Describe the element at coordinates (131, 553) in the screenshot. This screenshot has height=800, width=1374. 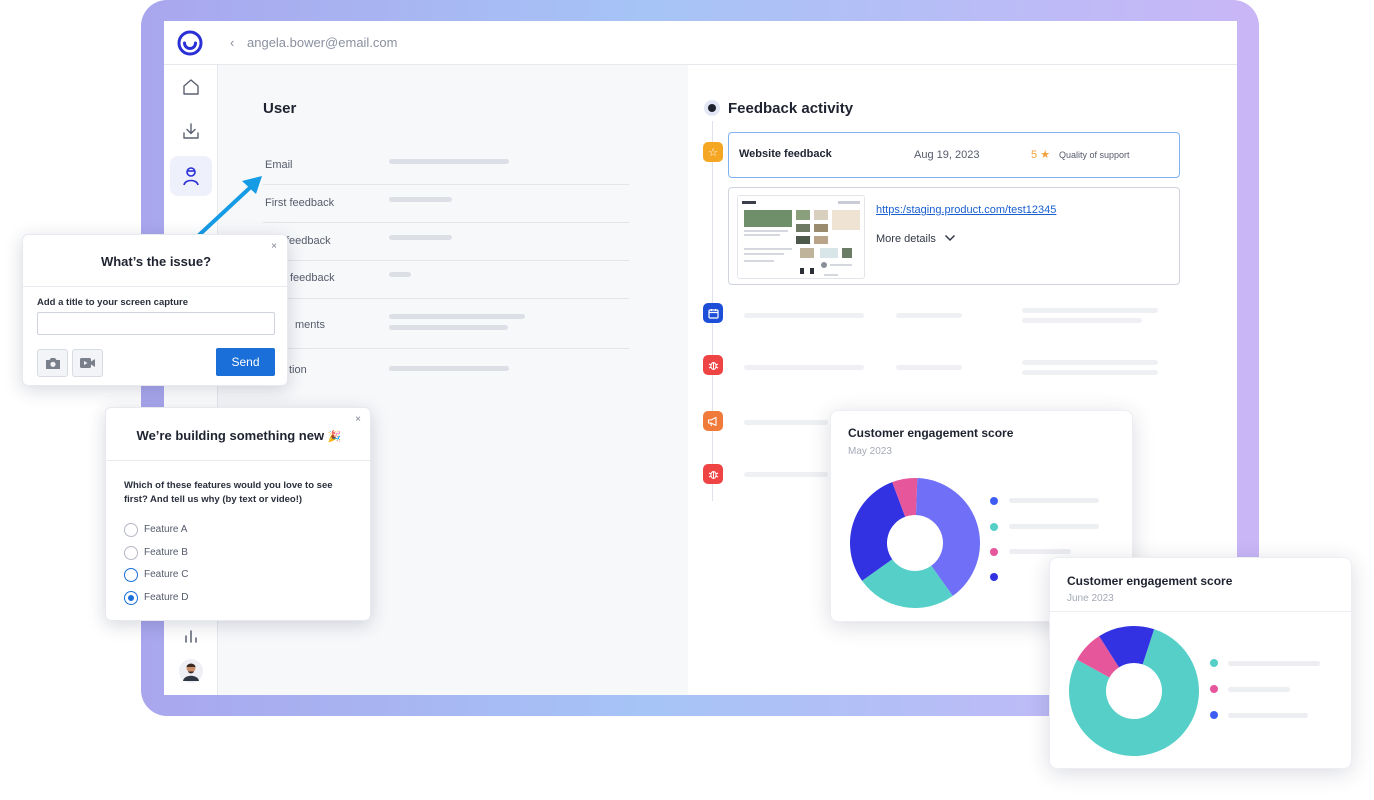
I see `radio-feature-b` at that location.